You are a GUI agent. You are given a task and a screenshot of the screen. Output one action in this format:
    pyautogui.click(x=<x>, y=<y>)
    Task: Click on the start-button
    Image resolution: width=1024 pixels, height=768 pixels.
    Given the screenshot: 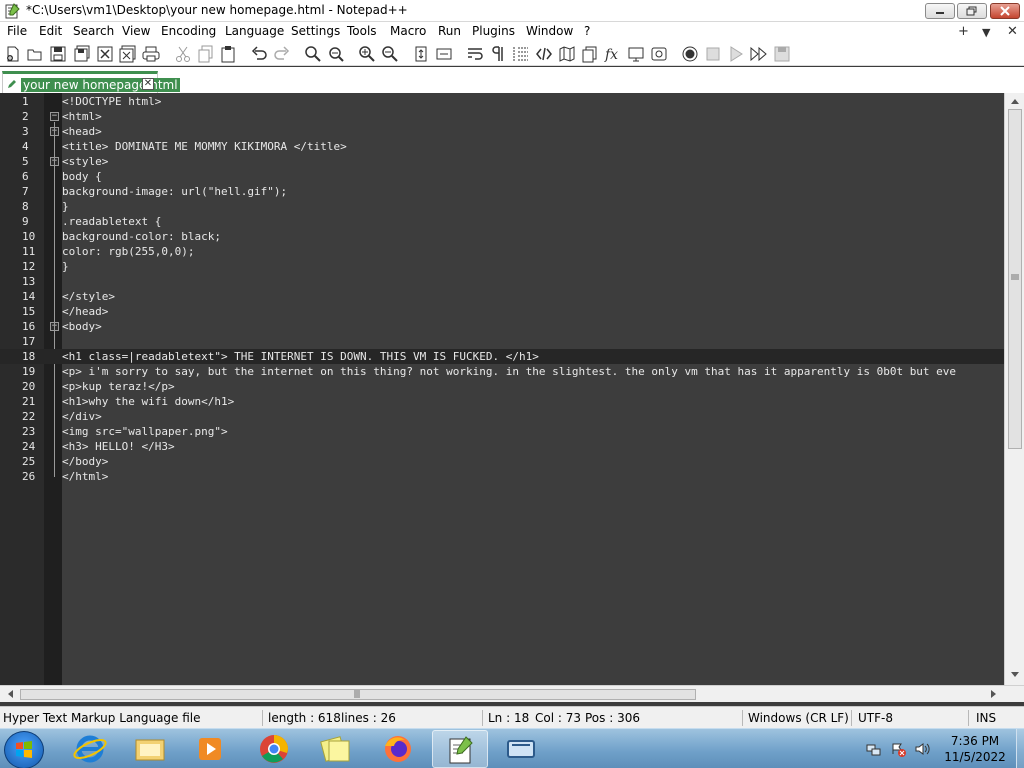 What is the action you would take?
    pyautogui.click(x=24, y=749)
    